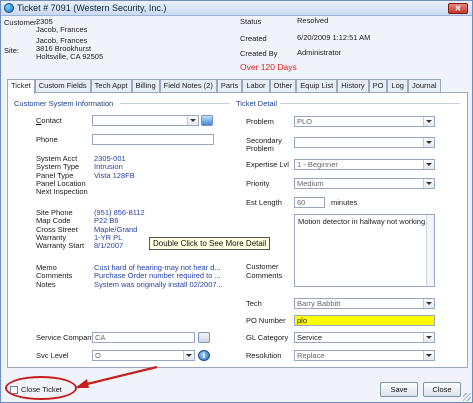 This screenshot has width=473, height=403. I want to click on window-title: Ticket # 7091 (Western Security, Inc.), so click(92, 8).